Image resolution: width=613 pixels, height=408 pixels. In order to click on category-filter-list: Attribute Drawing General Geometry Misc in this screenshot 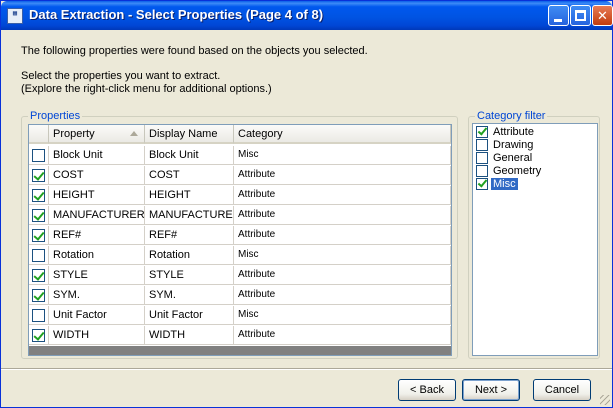, I will do `click(535, 239)`.